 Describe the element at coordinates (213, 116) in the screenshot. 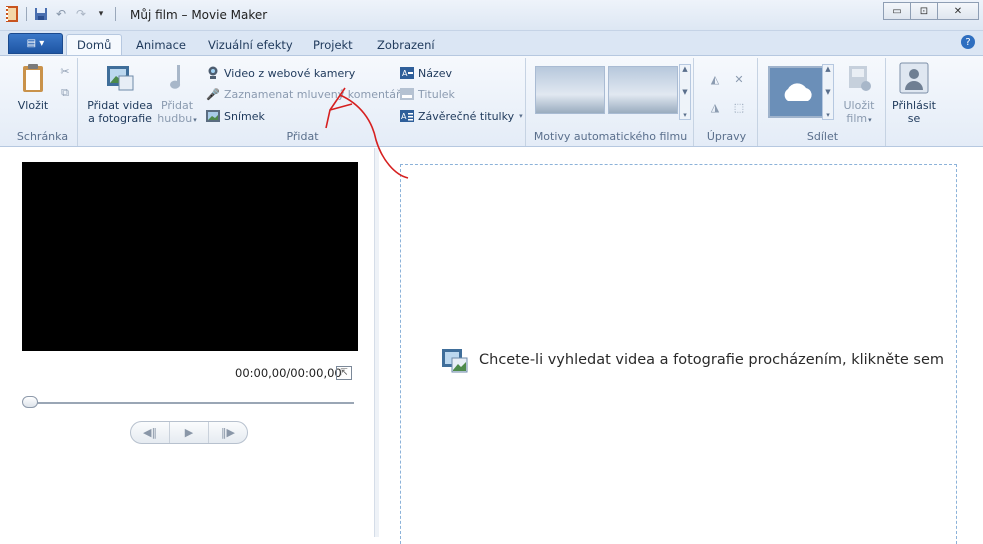

I see `snapshot-icon` at that location.